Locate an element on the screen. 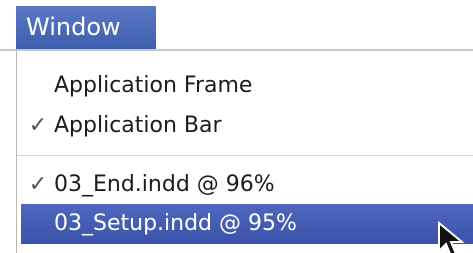 Image resolution: width=473 pixels, height=253 pixels. menu-separator is located at coordinates (245, 155).